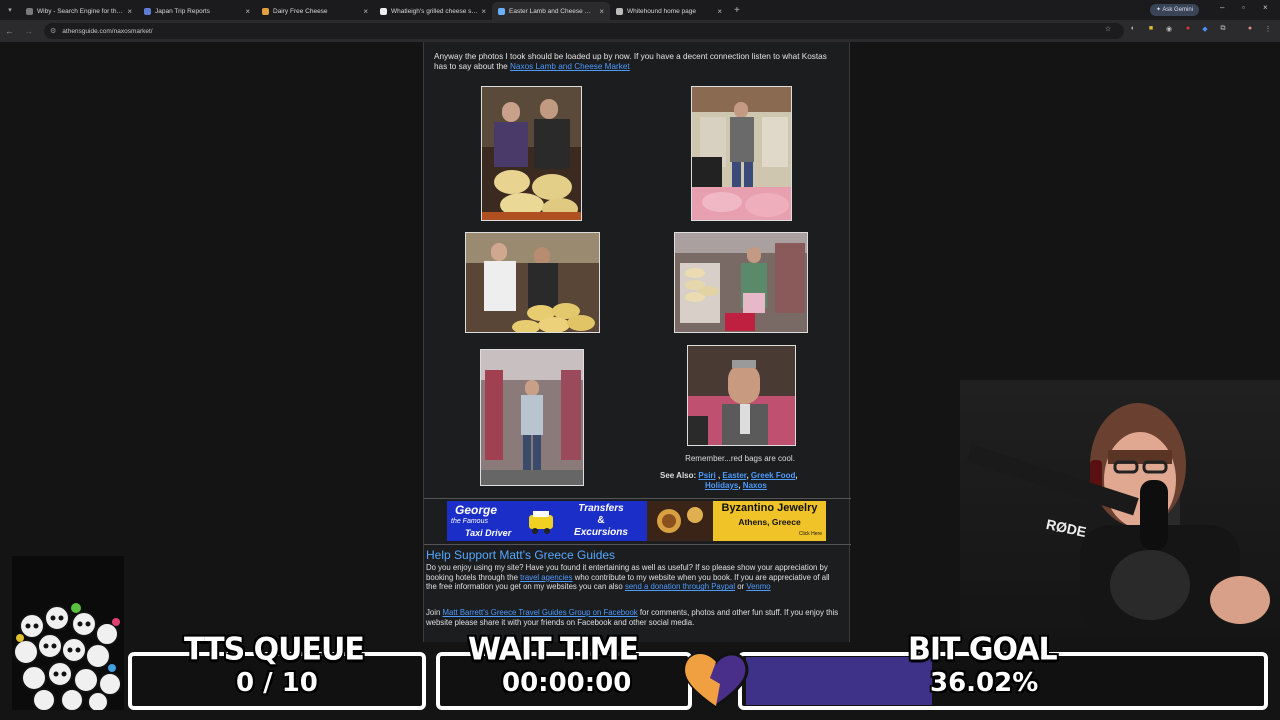 The width and height of the screenshot is (1280, 720). Describe the element at coordinates (773, 475) in the screenshot. I see `see-also-link-greek-food: Greek Food` at that location.